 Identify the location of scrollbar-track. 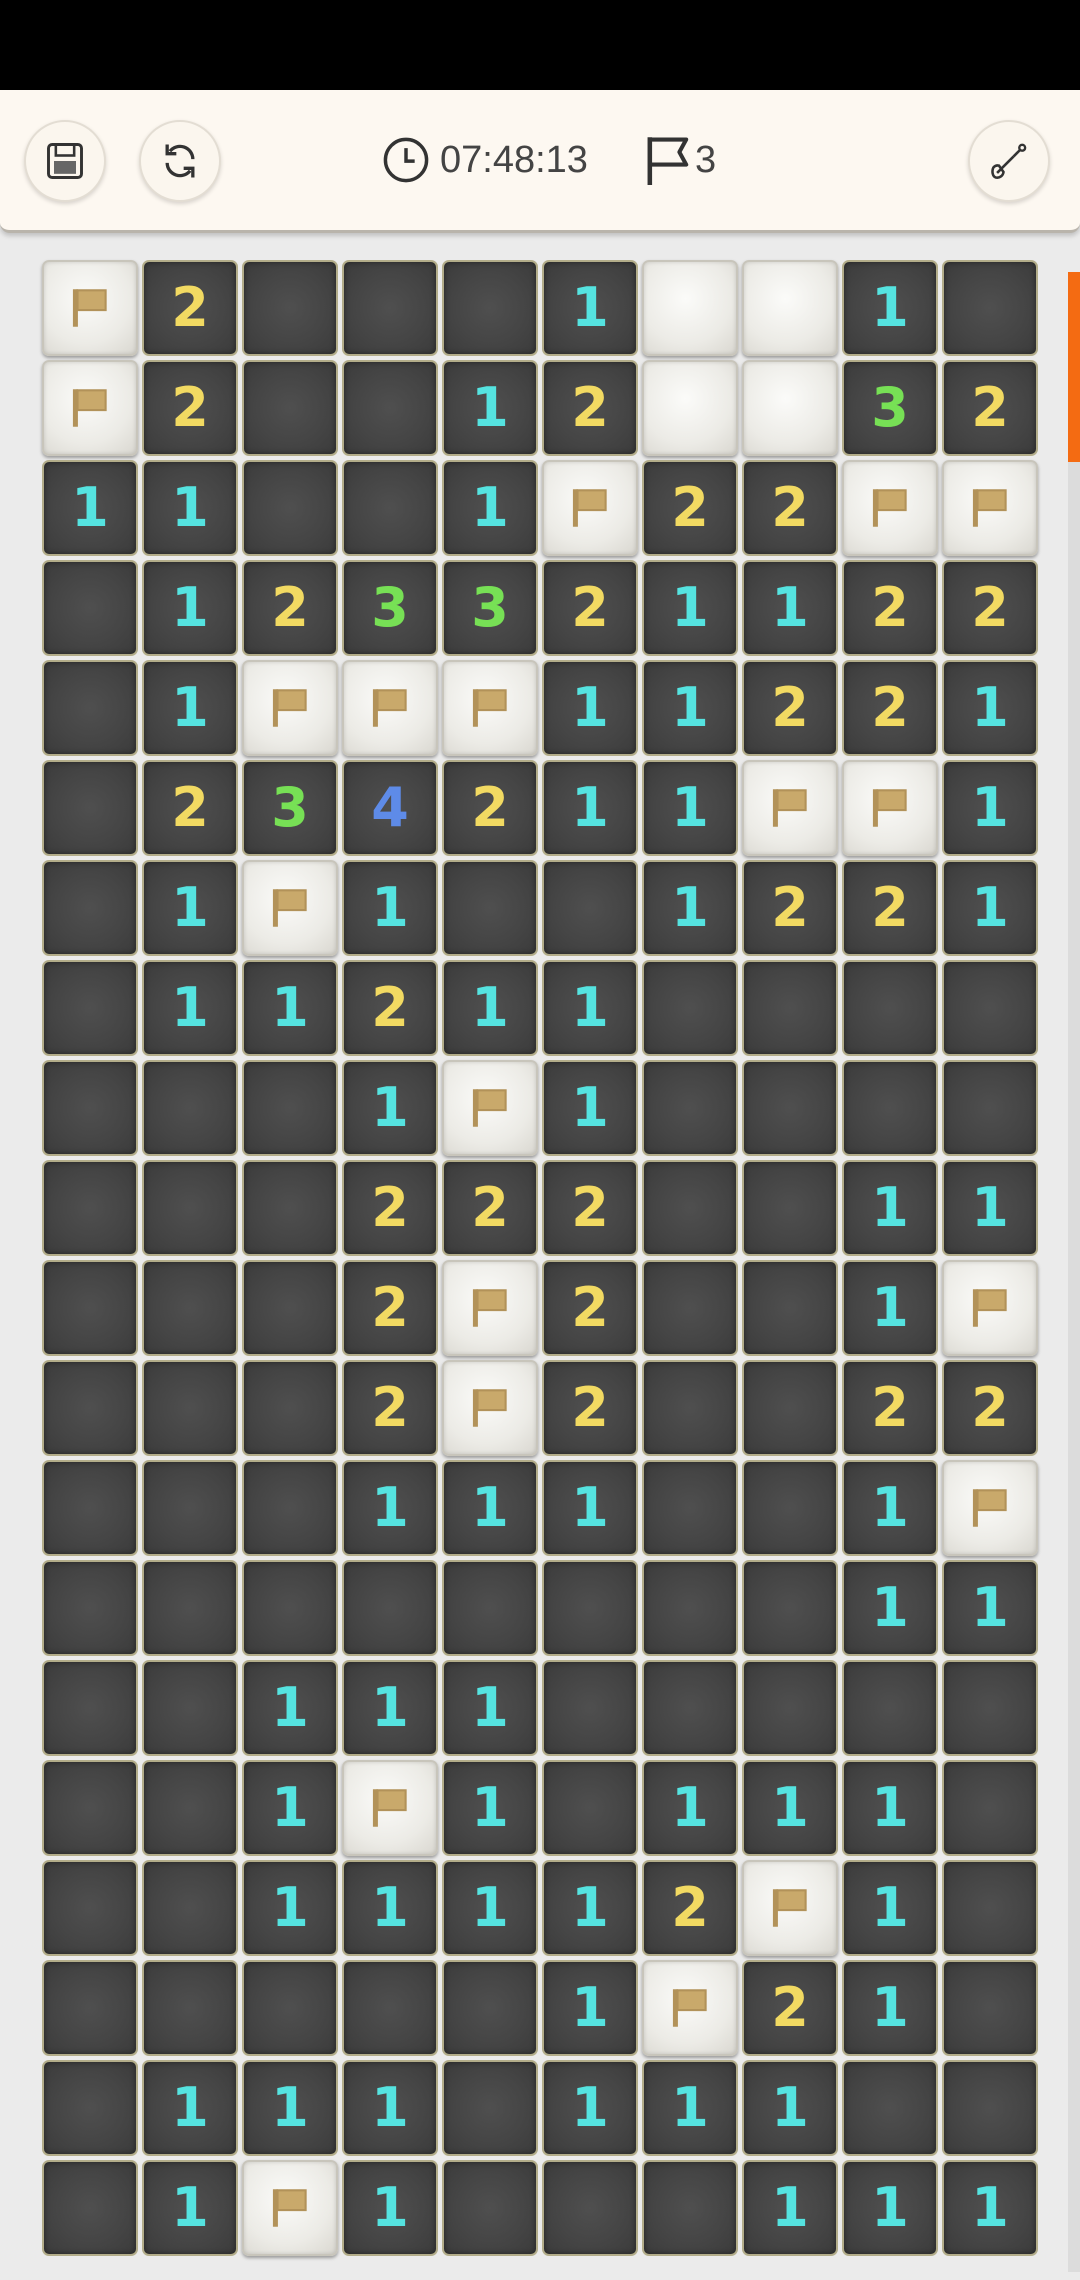
(1074, 1272).